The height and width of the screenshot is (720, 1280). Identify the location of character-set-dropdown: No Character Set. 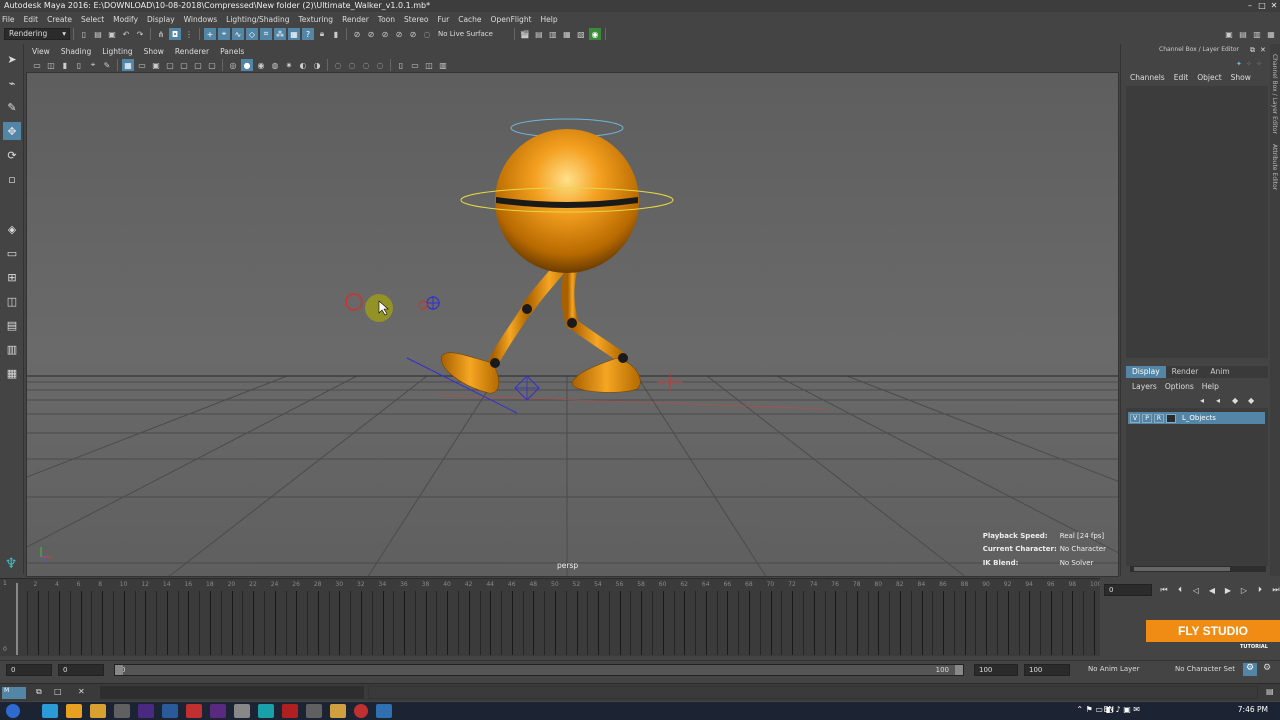
(1205, 669).